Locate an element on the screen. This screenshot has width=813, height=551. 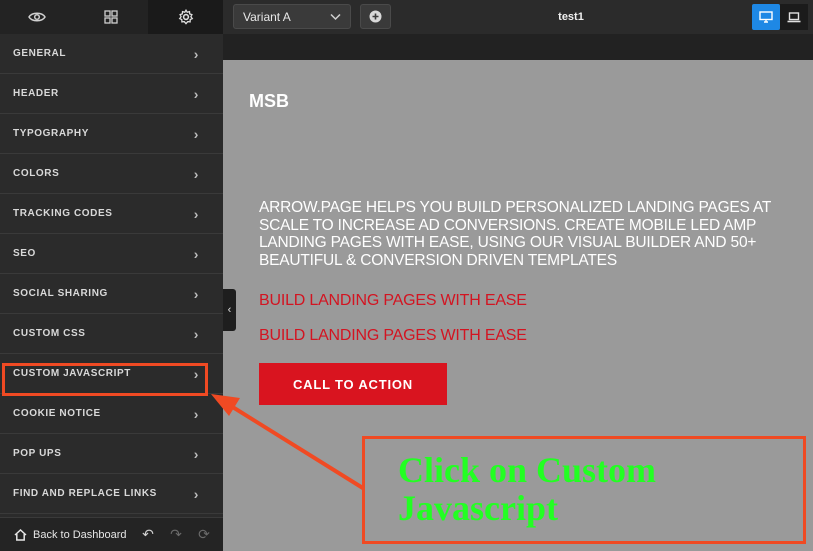
menu-item-label: Tracking Codes is located at coordinates (63, 213).